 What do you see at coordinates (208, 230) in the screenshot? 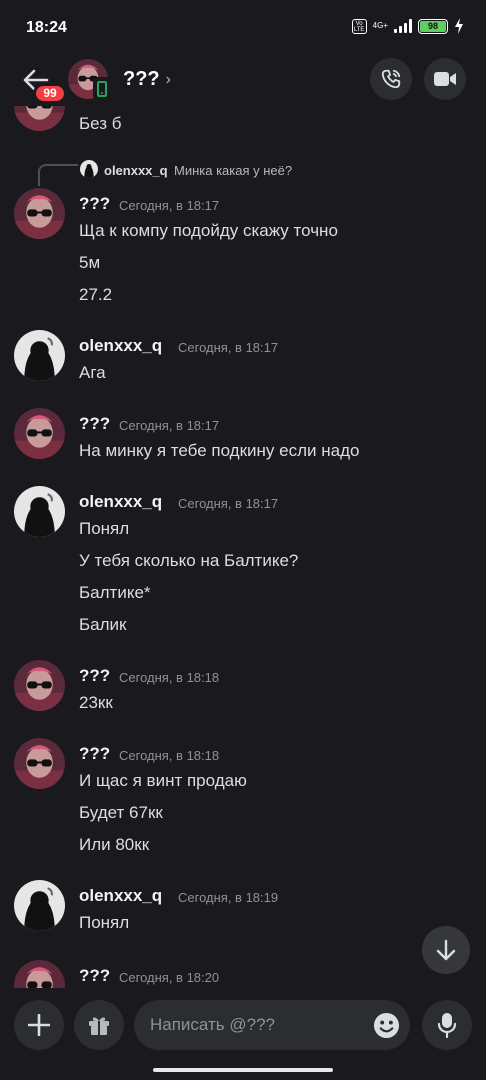
I see `message-text: Ща к компу подойду скажу точно` at bounding box center [208, 230].